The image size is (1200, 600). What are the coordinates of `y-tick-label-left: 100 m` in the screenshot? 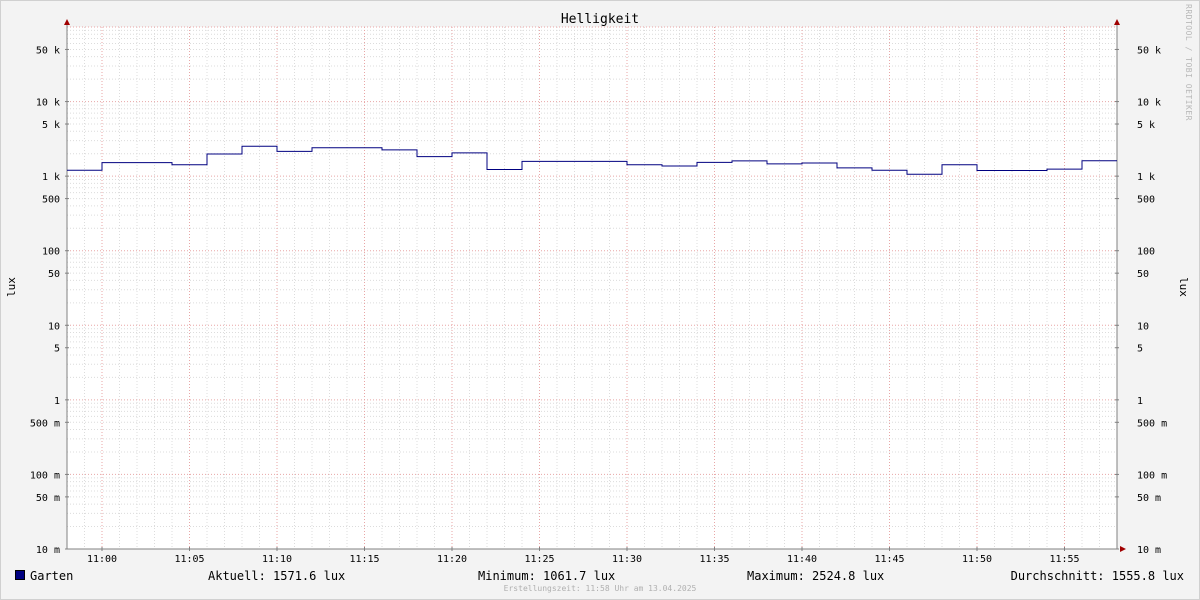 It's located at (45, 475).